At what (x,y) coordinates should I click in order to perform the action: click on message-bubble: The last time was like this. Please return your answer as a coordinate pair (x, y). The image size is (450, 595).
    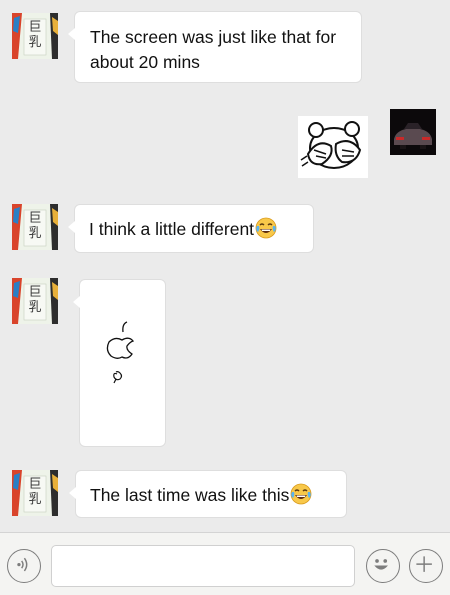
    Looking at the image, I should click on (208, 494).